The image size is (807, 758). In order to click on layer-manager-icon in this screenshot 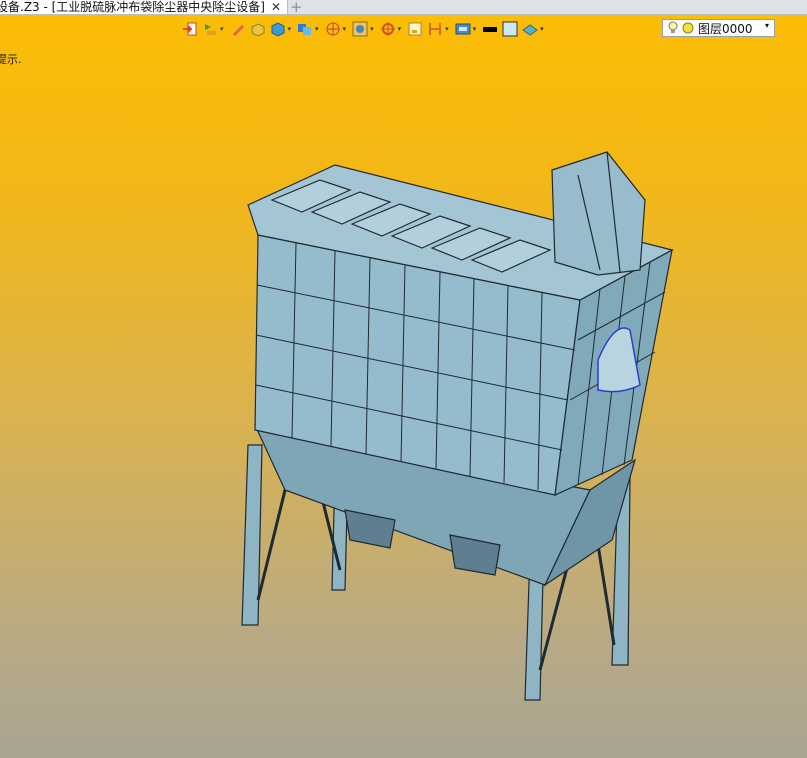, I will do `click(210, 29)`.